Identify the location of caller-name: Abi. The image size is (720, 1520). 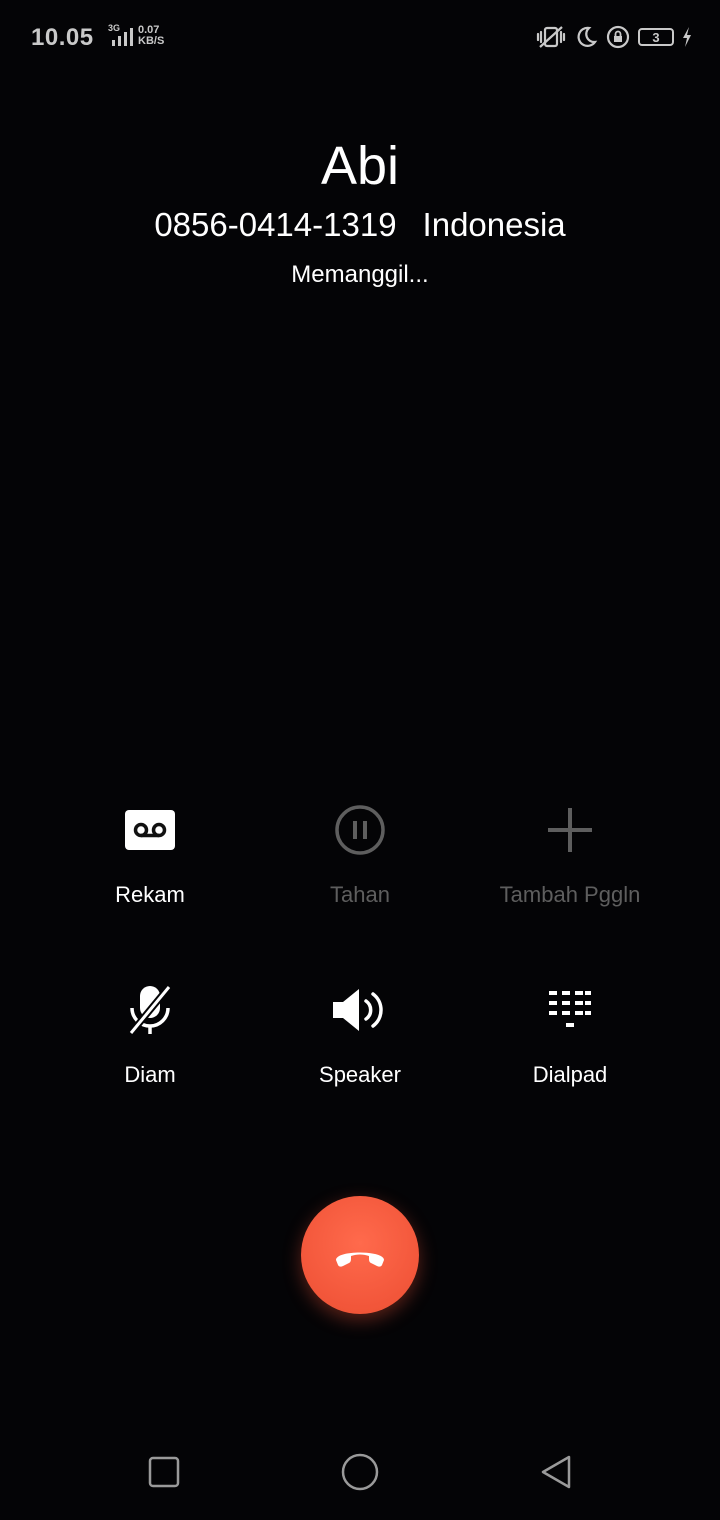
(360, 166).